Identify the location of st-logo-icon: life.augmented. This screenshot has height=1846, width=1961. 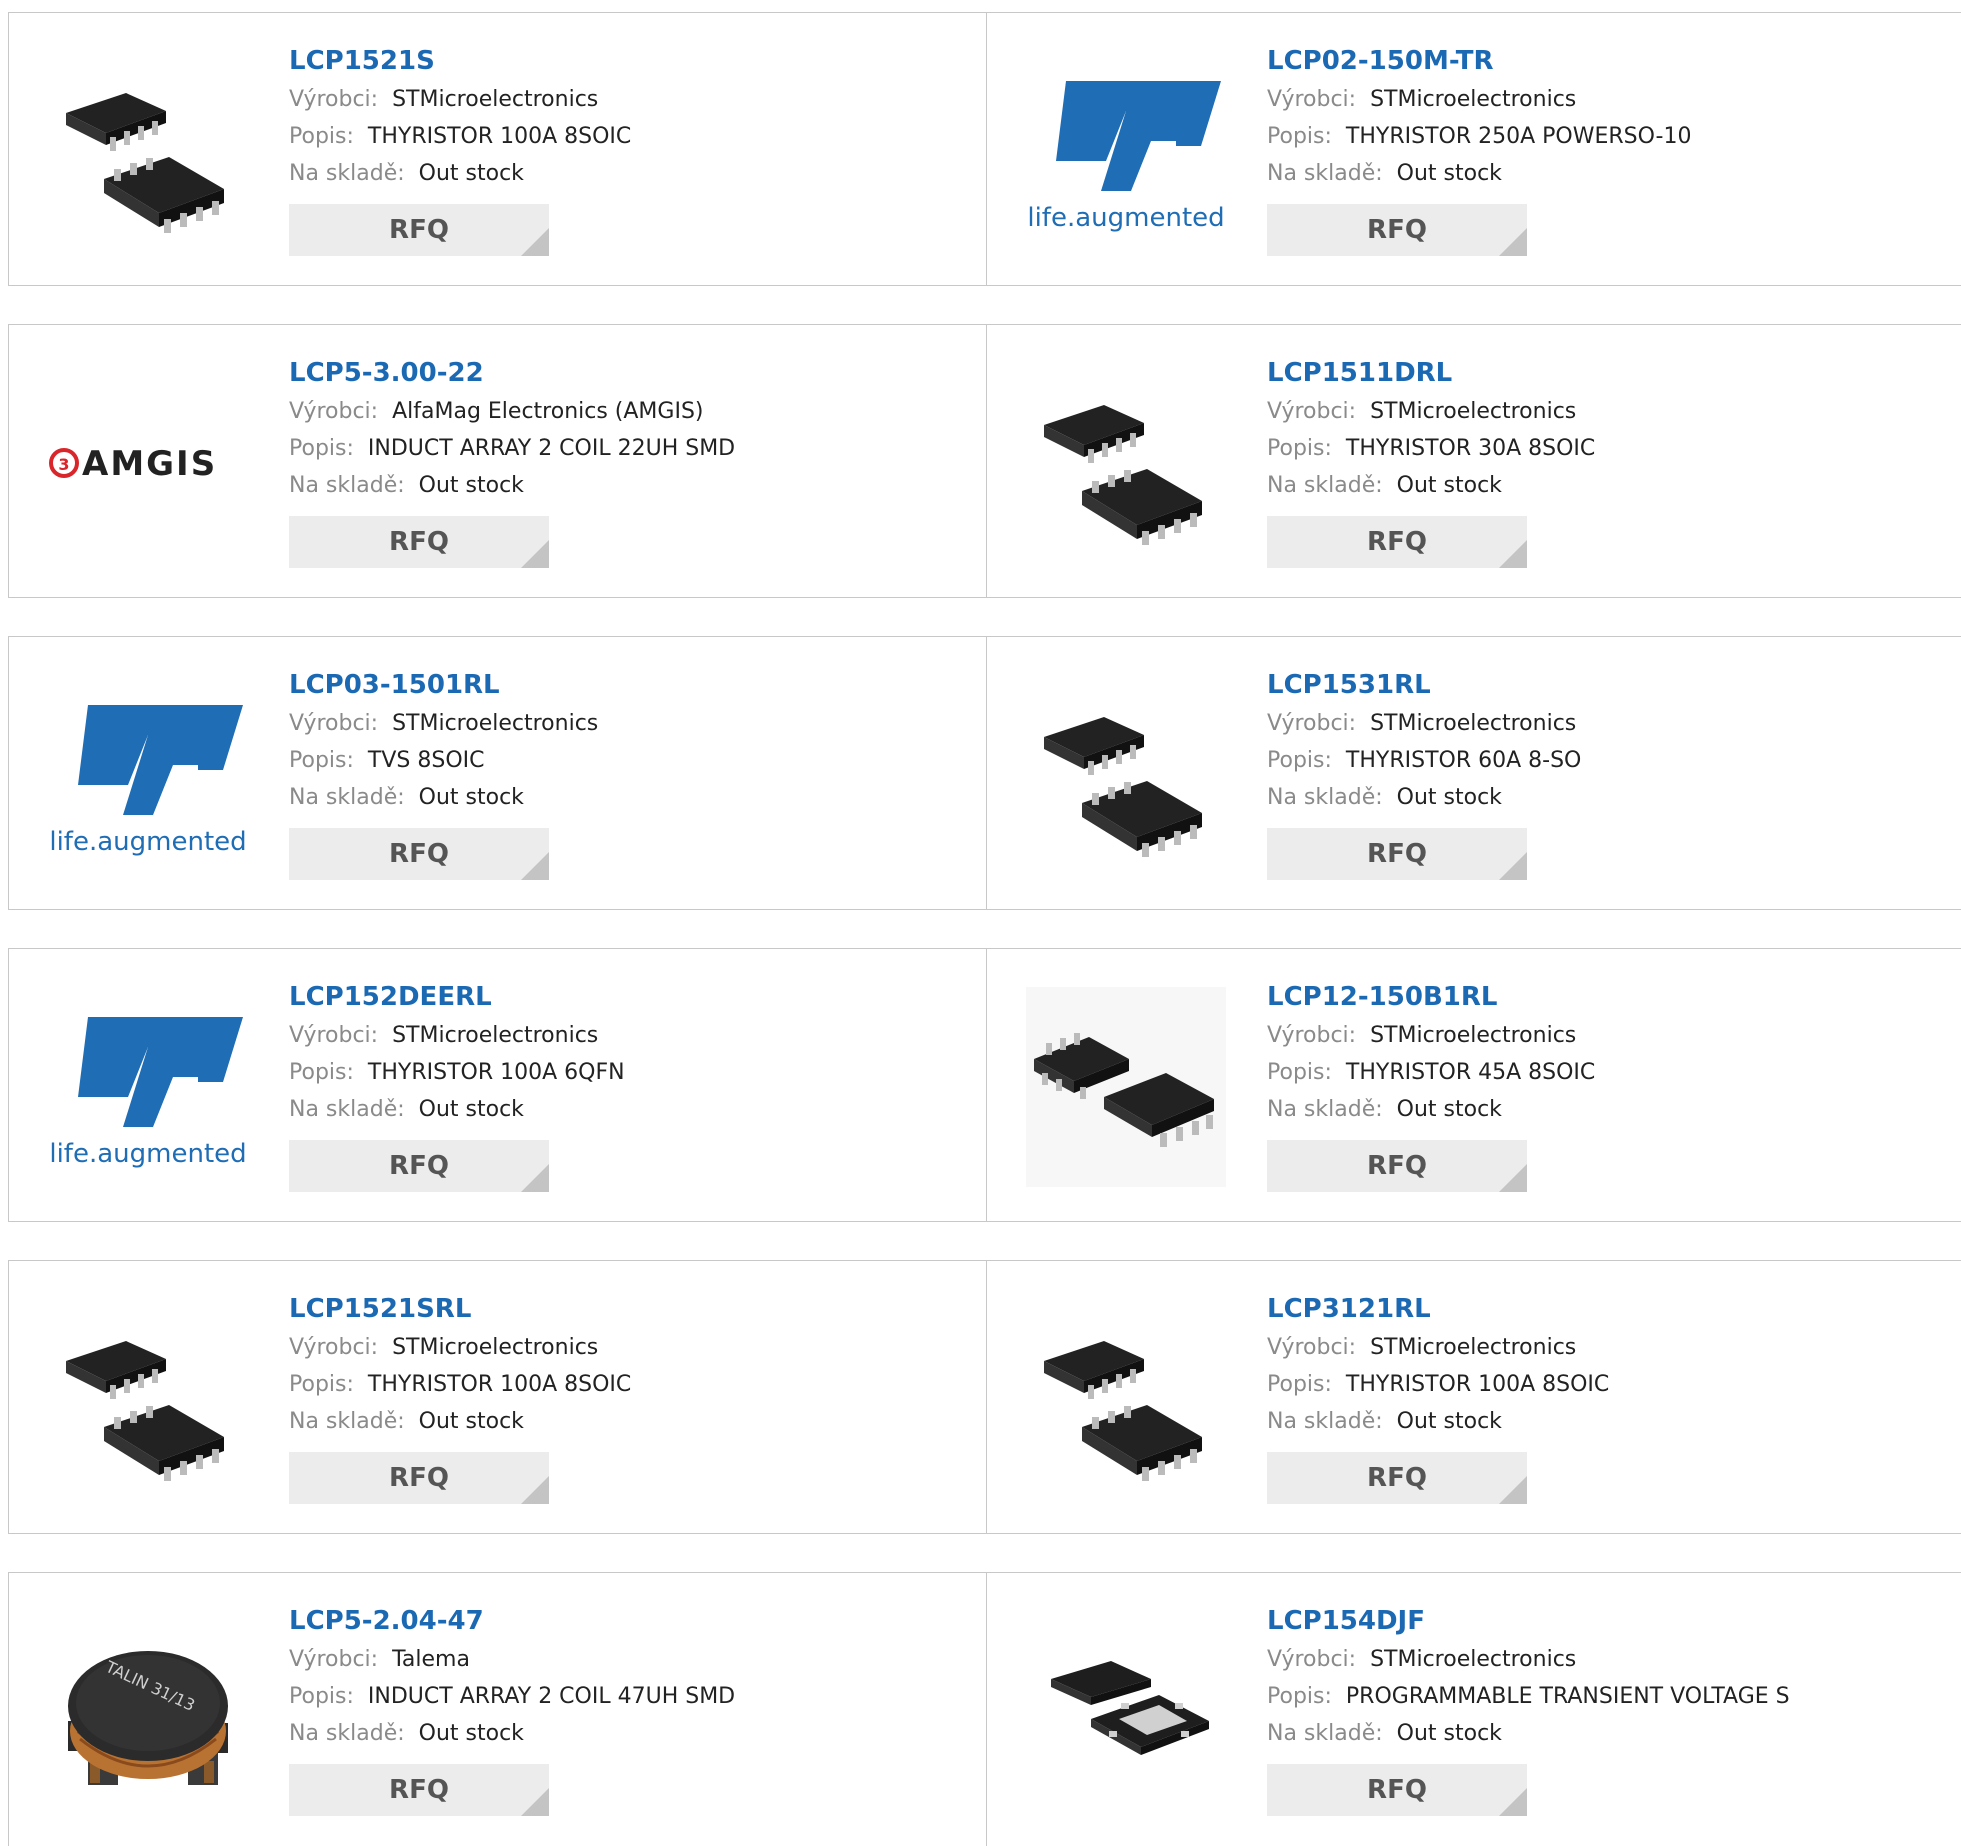
(1126, 157).